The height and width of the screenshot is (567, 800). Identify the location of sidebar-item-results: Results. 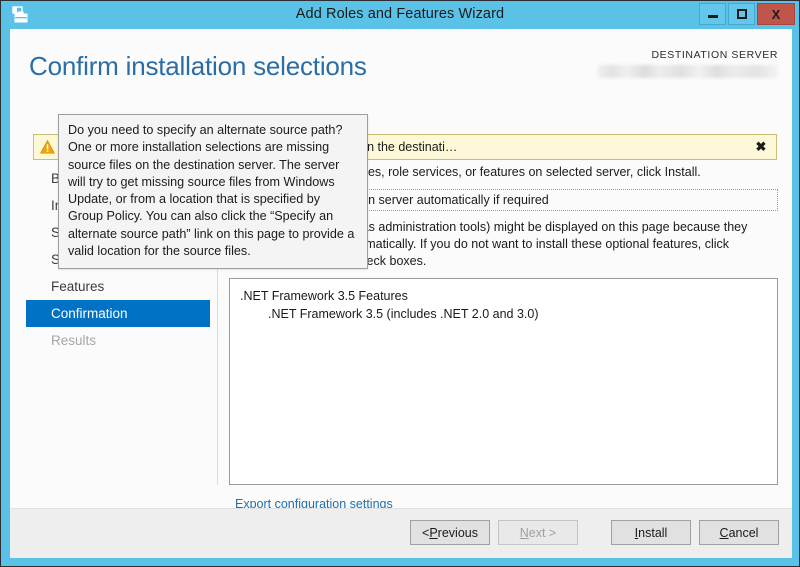
(74, 340).